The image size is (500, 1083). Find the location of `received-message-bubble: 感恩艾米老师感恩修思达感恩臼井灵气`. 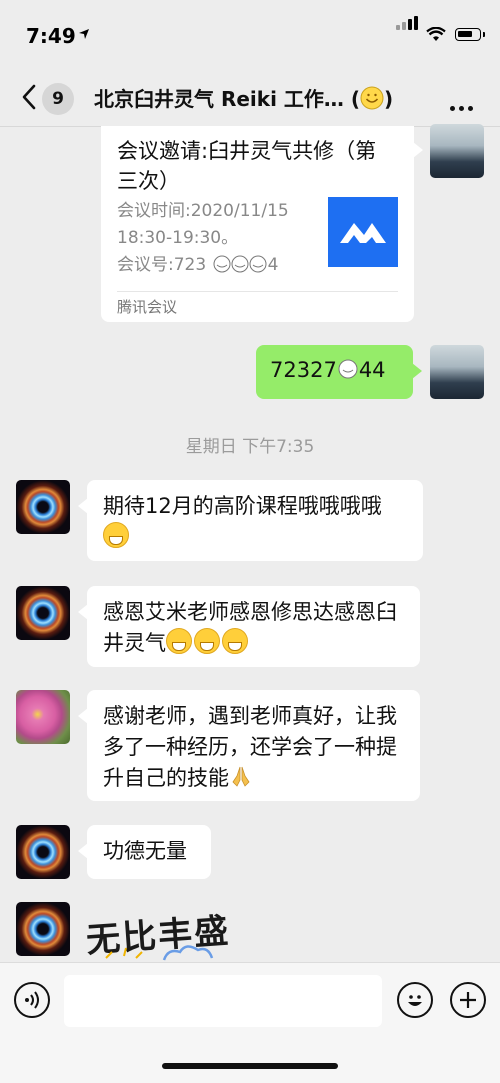

received-message-bubble: 感恩艾米老师感恩修思达感恩臼井灵气 is located at coordinates (249, 626).